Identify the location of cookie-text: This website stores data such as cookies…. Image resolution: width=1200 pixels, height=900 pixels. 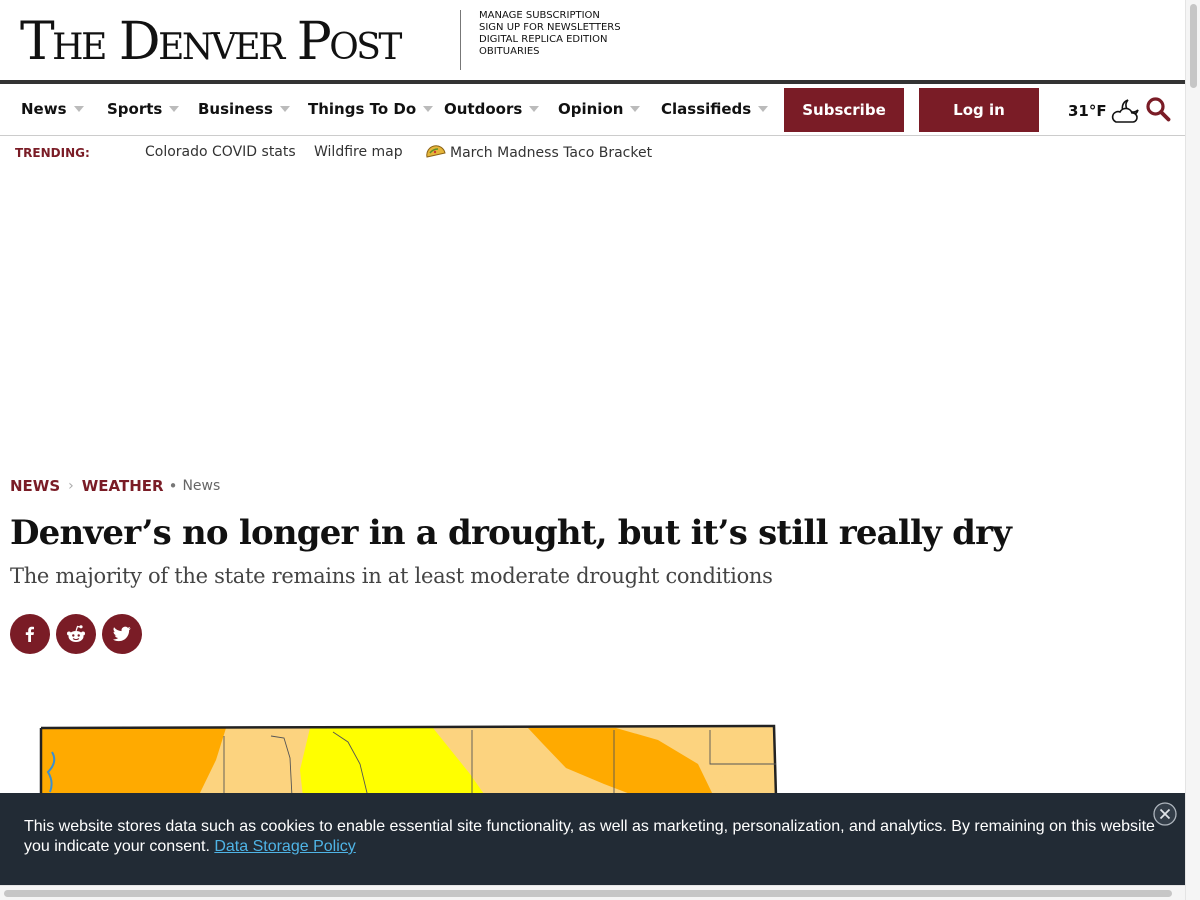
(589, 836).